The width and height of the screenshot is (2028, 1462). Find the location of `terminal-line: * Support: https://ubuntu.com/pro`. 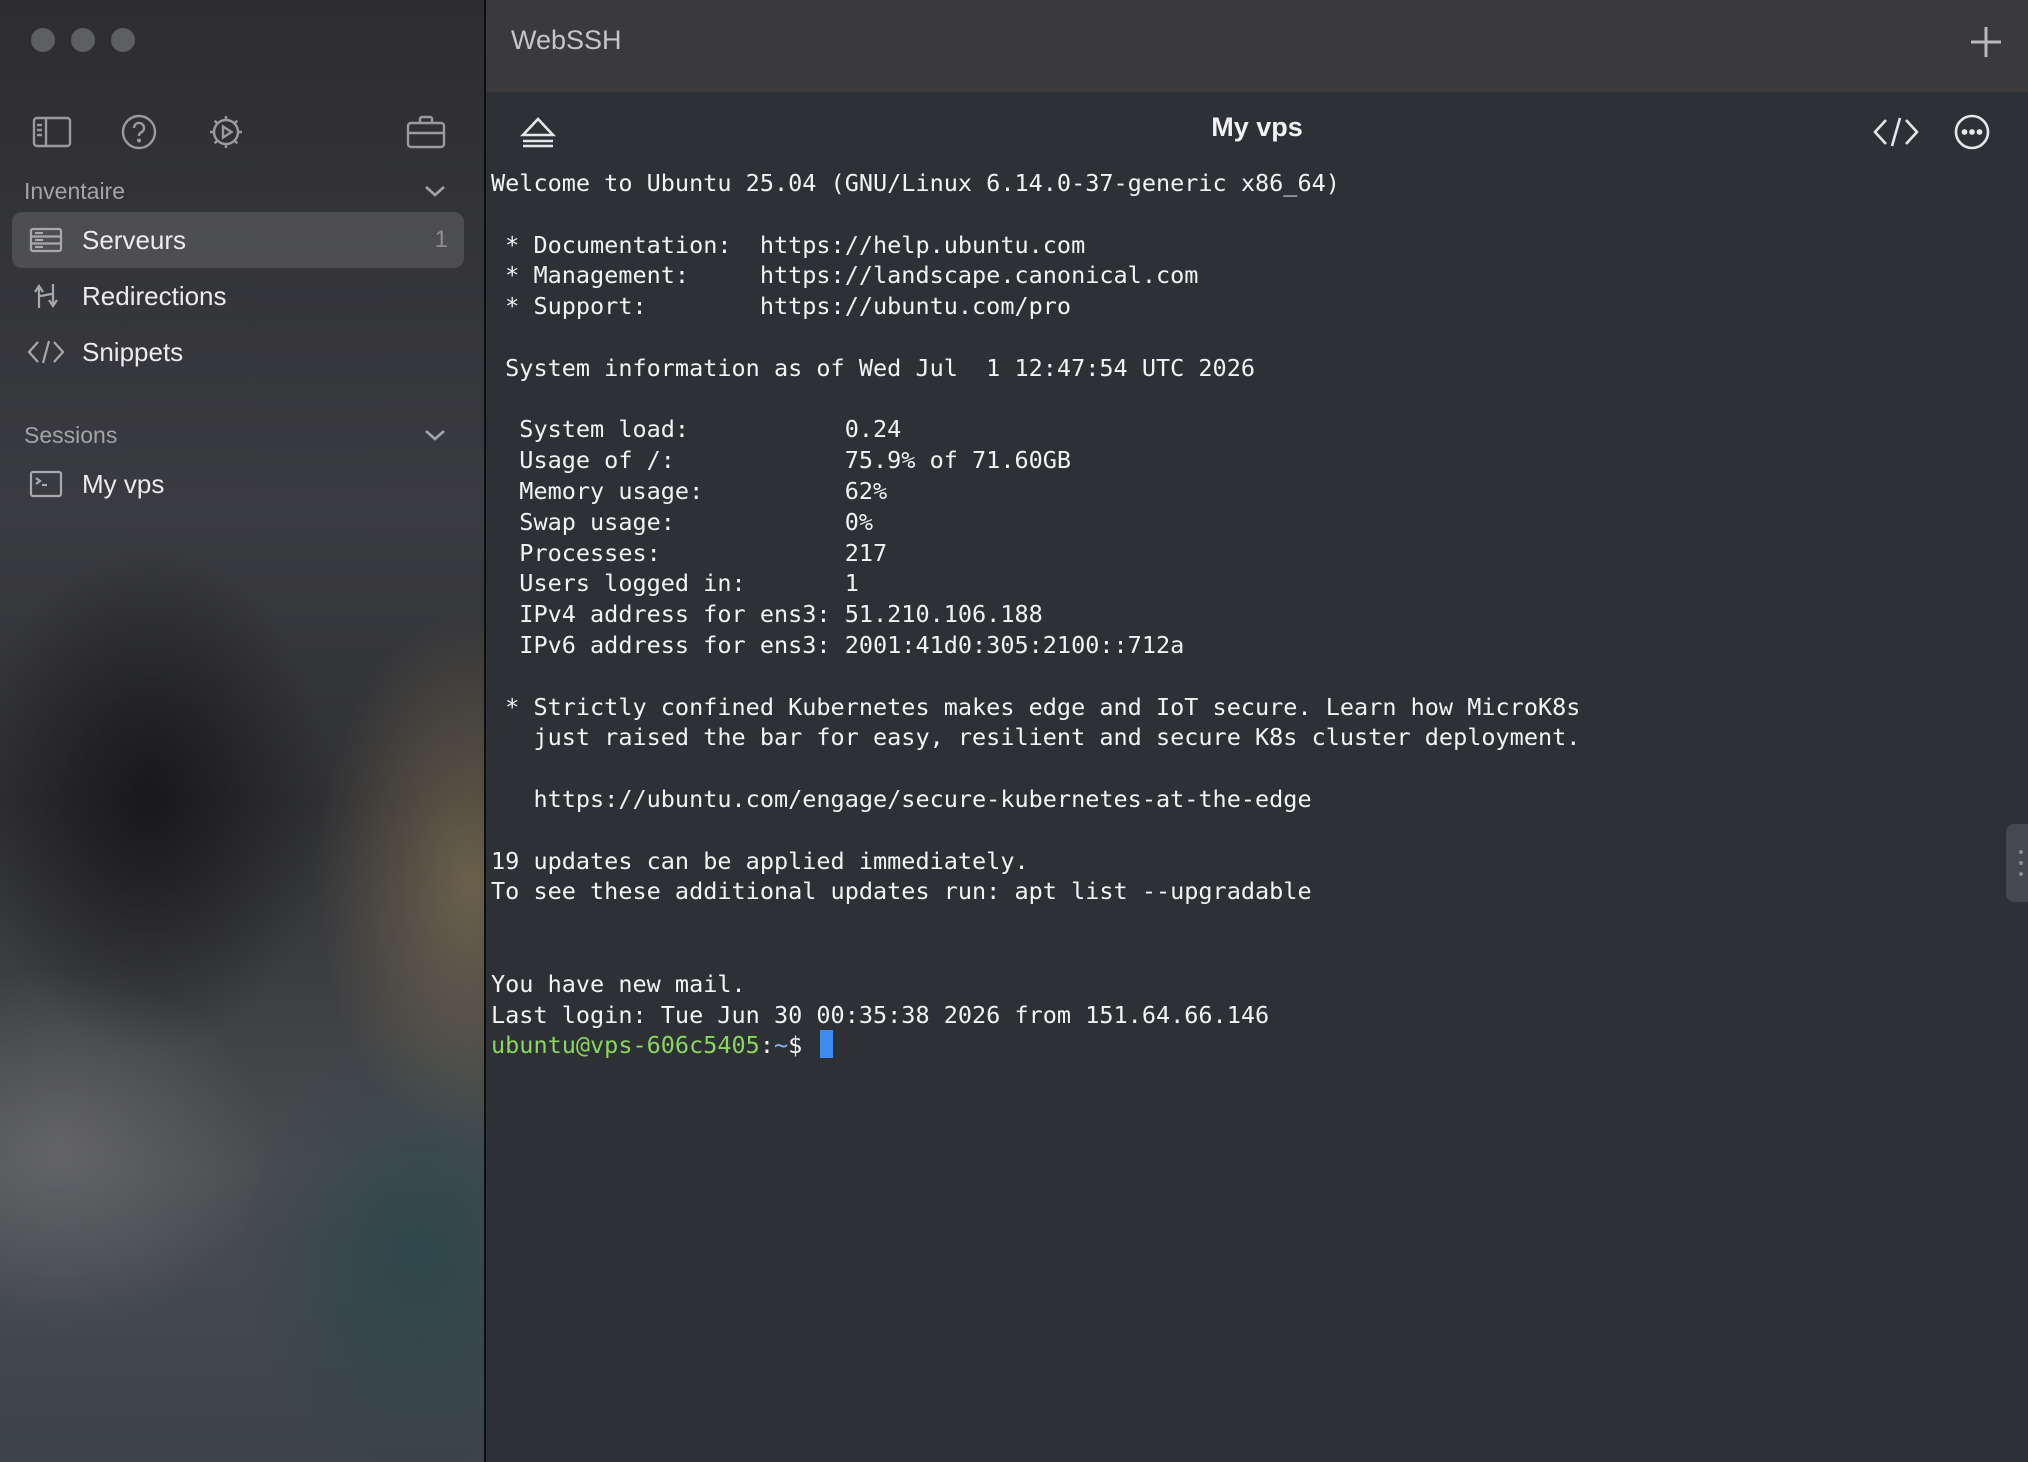

terminal-line: * Support: https://ubuntu.com/pro is located at coordinates (781, 306).